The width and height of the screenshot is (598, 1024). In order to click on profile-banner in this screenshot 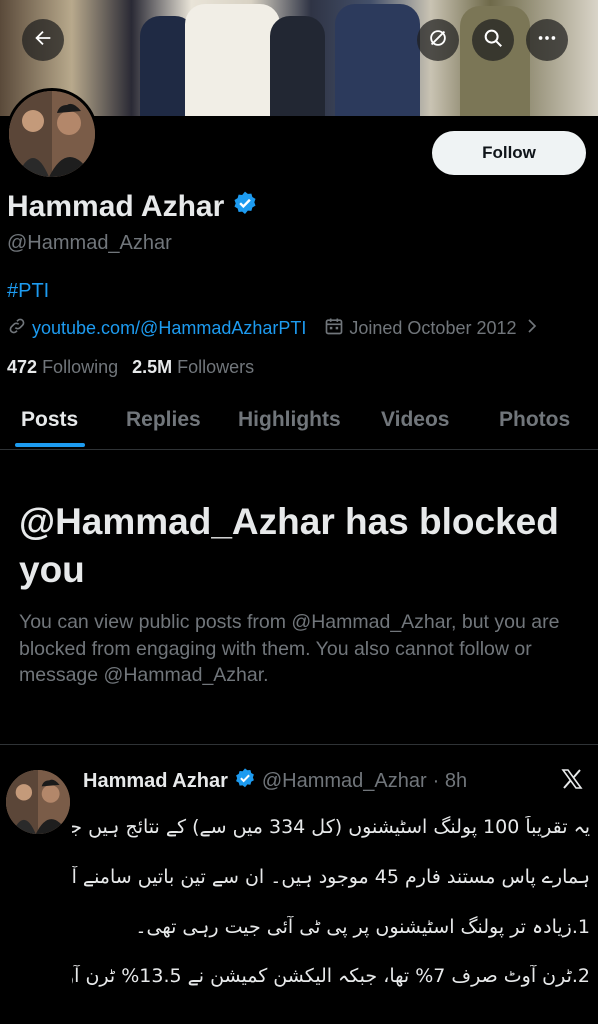, I will do `click(299, 58)`.